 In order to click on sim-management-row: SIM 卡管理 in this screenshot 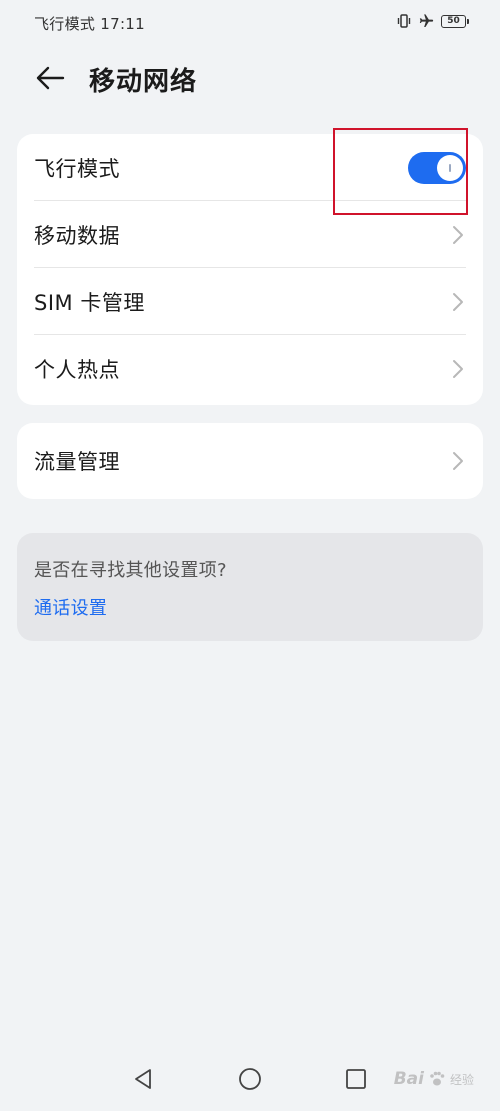, I will do `click(250, 301)`.